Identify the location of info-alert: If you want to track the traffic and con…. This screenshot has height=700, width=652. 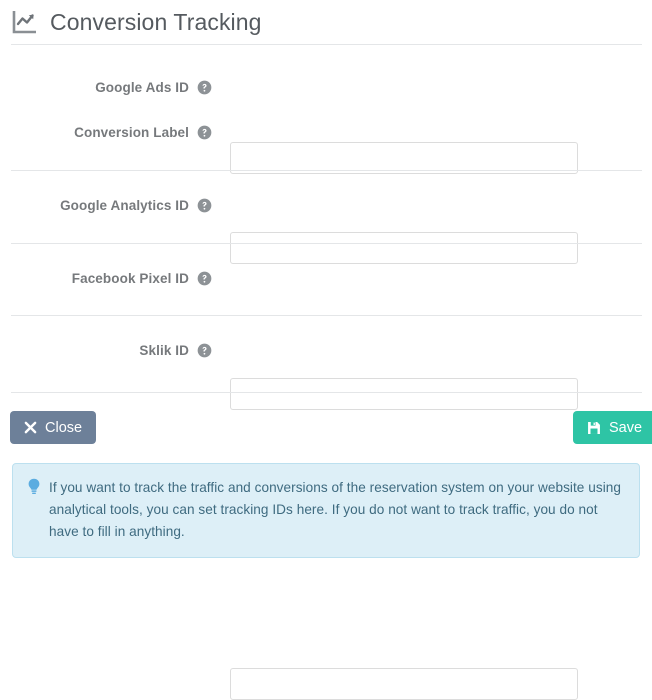
(326, 510).